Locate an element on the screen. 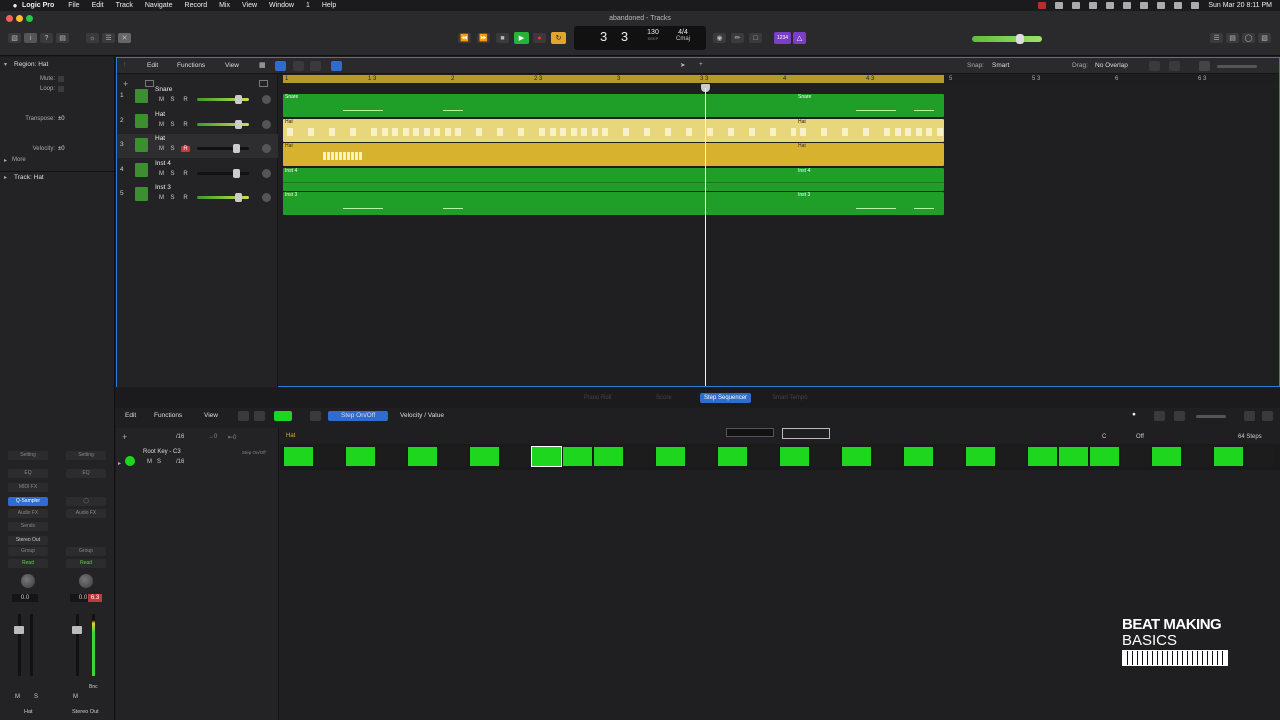 The width and height of the screenshot is (1280, 720). record-status-icon is located at coordinates (1042, 5).